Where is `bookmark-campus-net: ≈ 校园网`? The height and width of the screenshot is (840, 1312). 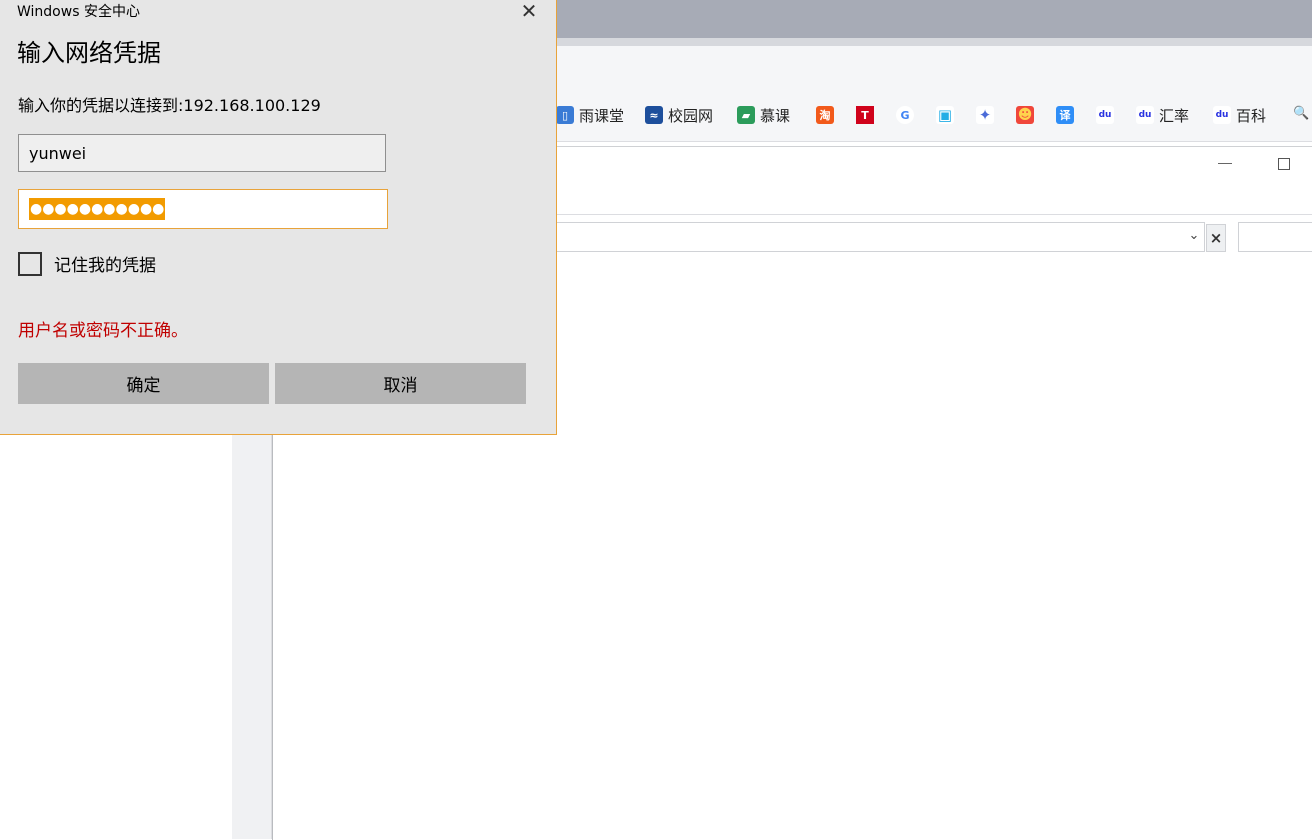 bookmark-campus-net: ≈ 校园网 is located at coordinates (679, 115).